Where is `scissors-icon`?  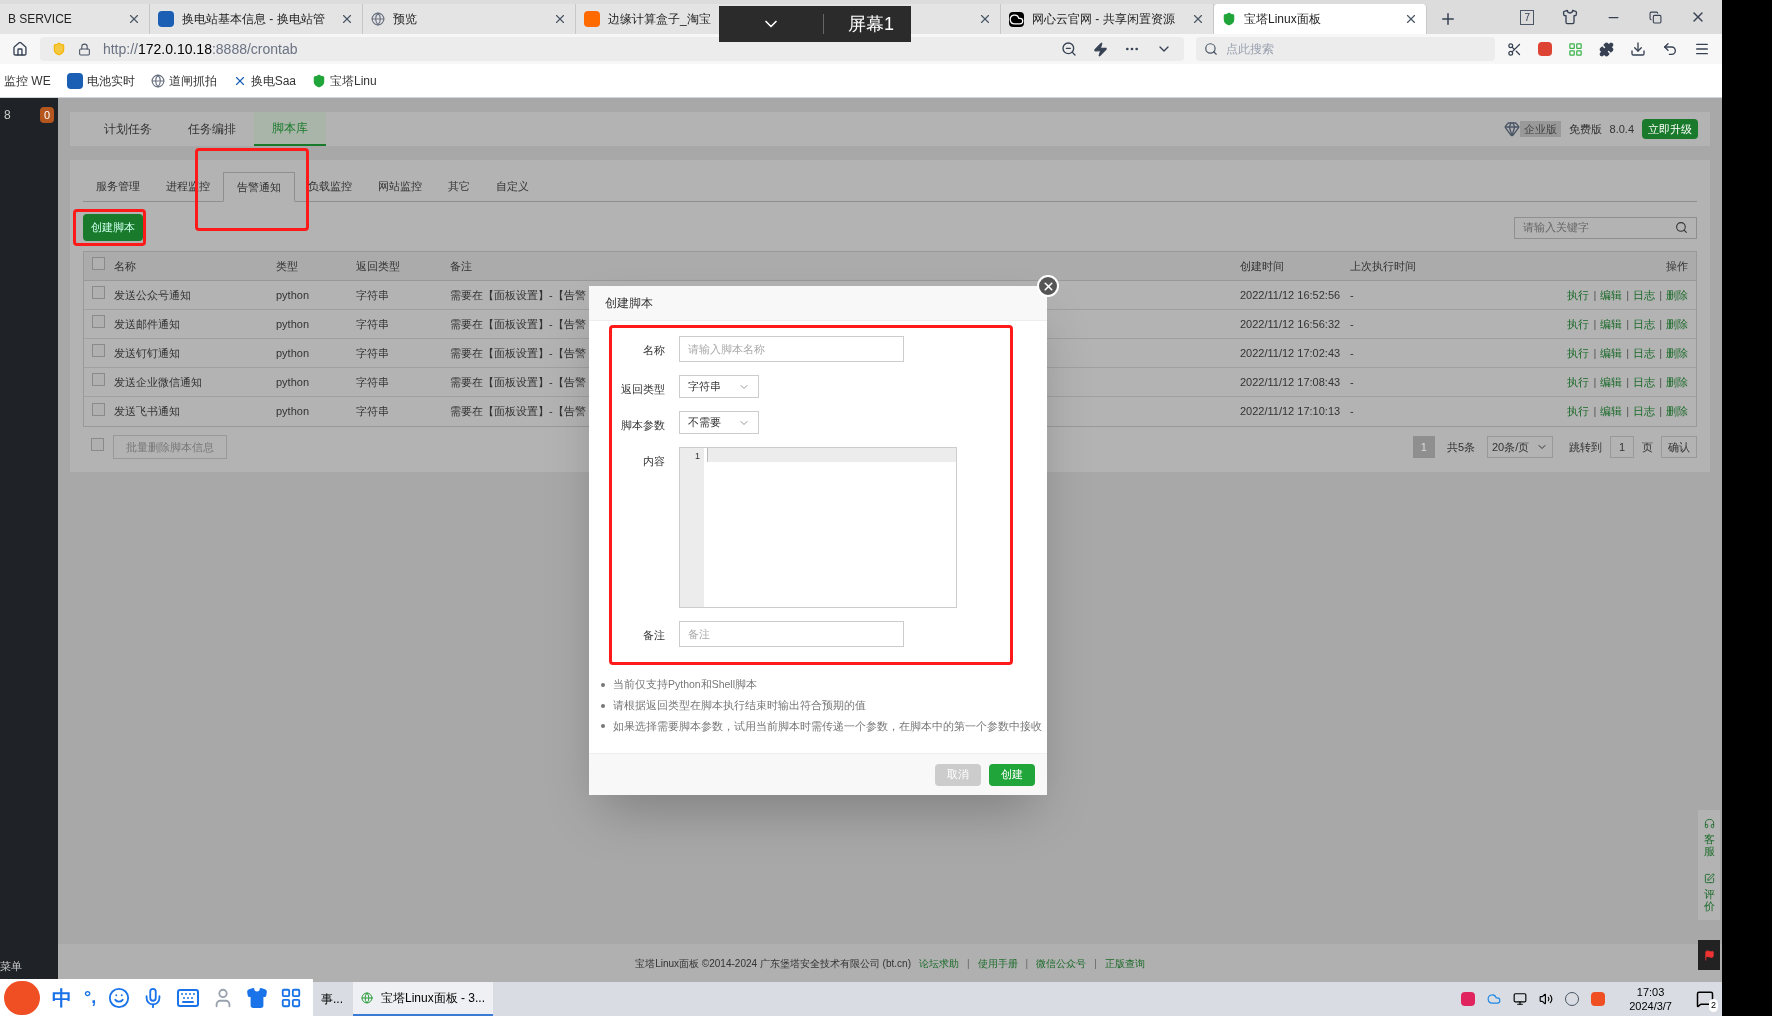
scissors-icon is located at coordinates (1514, 49).